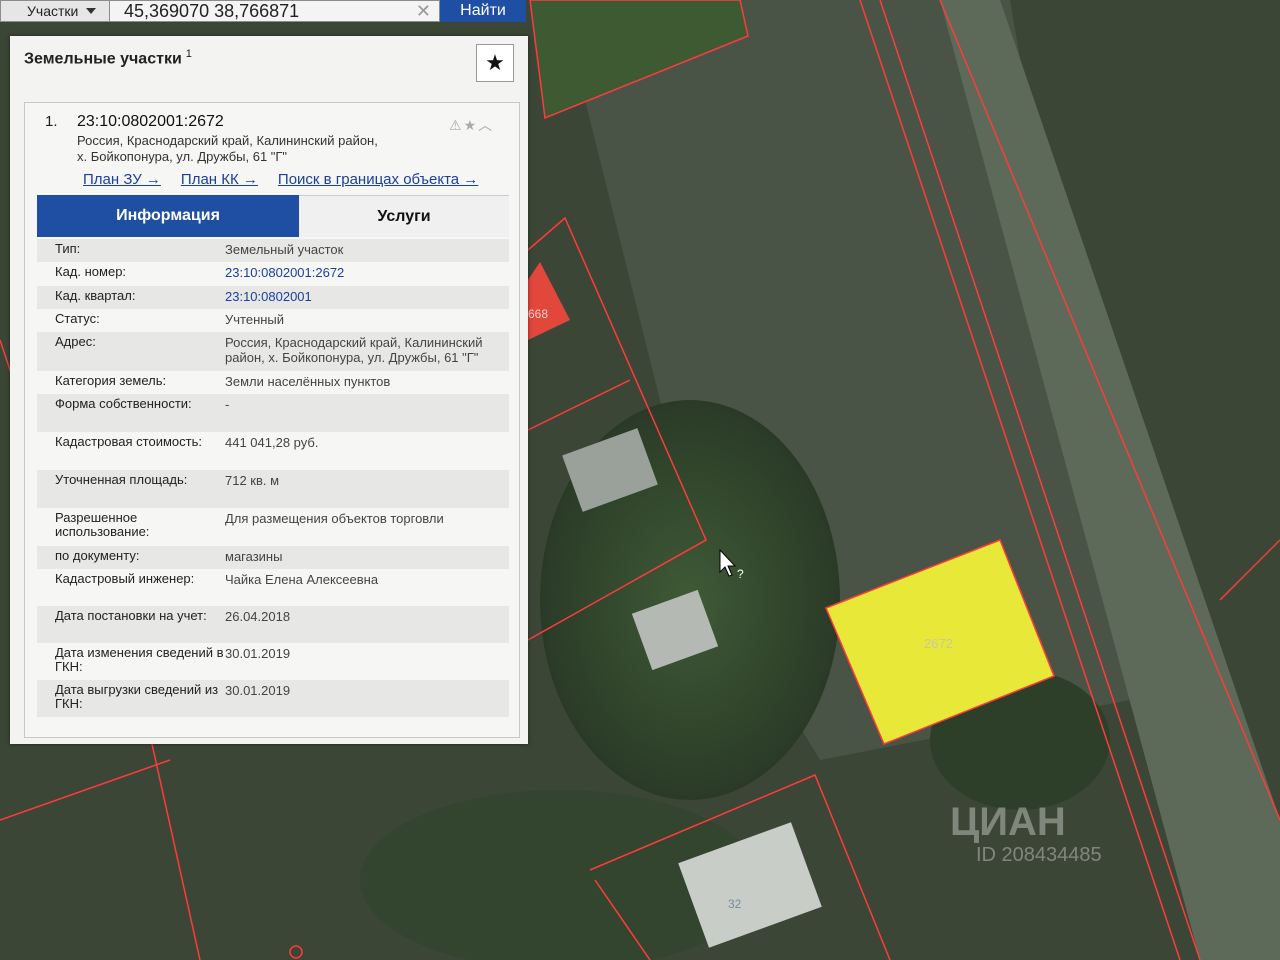 The image size is (1280, 960). Describe the element at coordinates (404, 216) in the screenshot. I see `tab-services: Услуги` at that location.